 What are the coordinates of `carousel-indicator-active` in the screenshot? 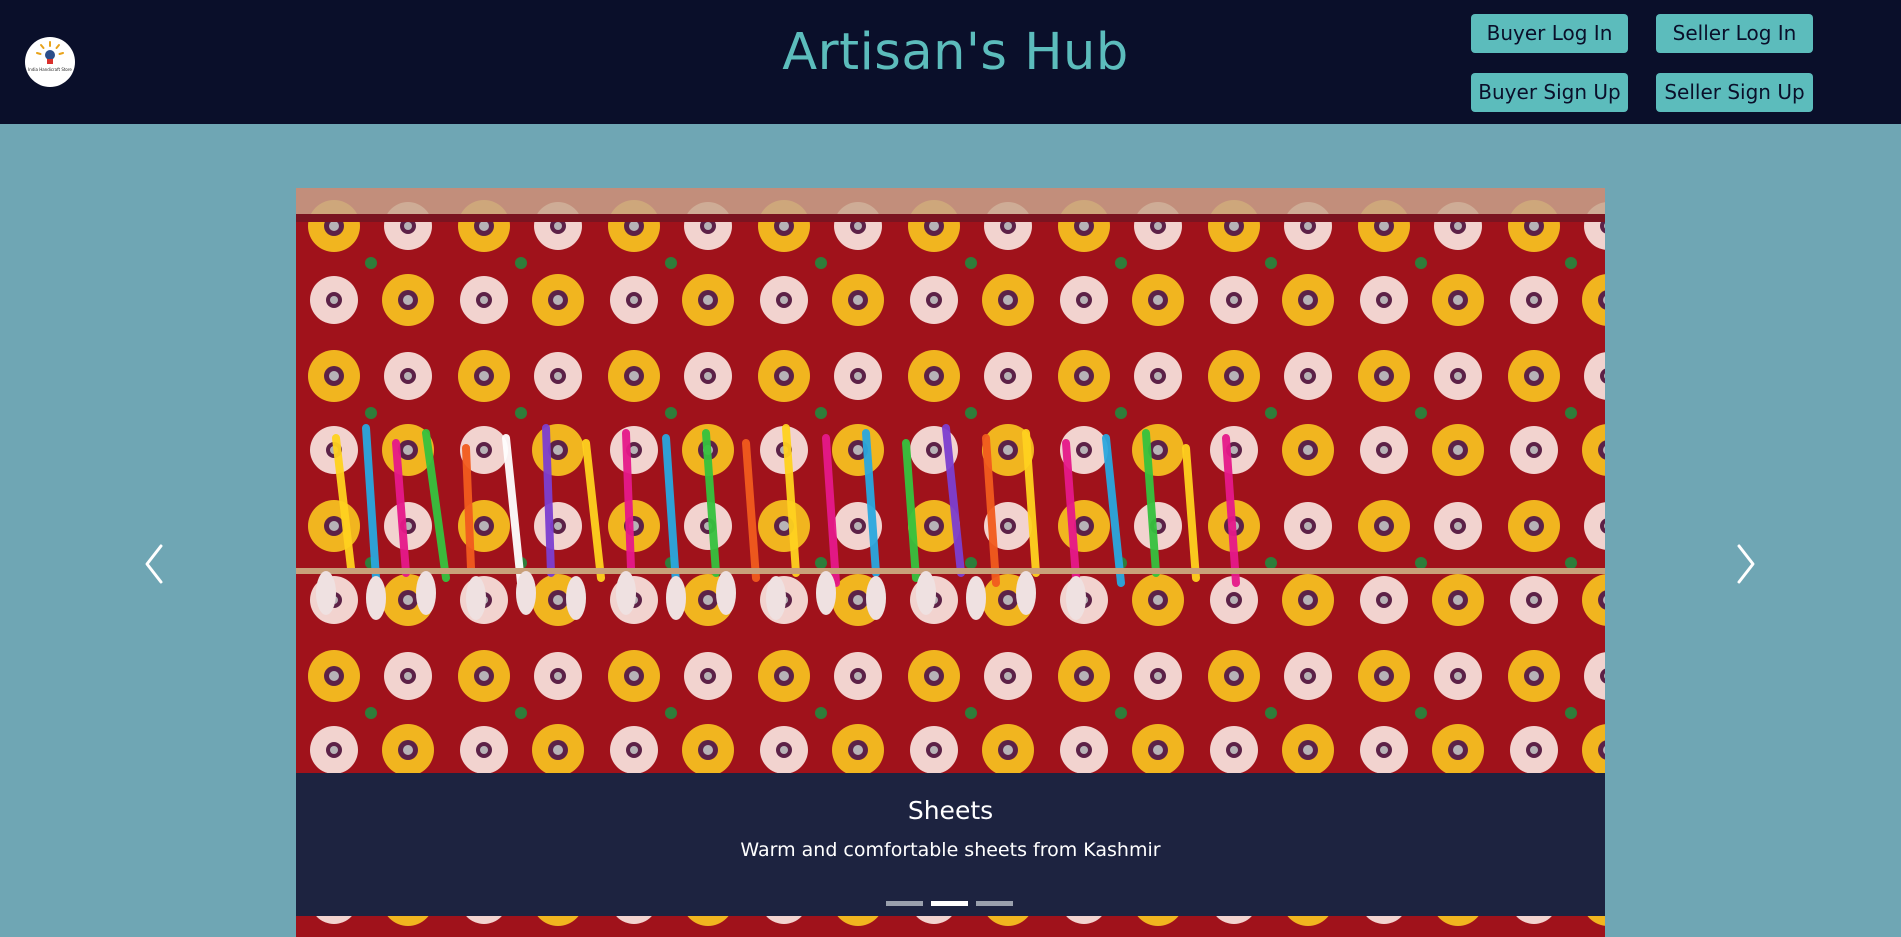 It's located at (949, 903).